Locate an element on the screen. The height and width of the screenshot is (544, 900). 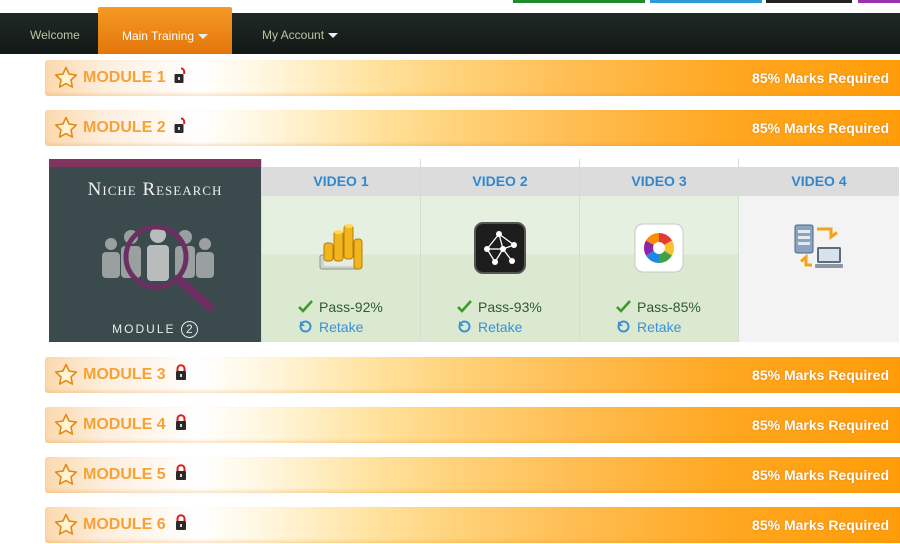
module-5-bar: MODULE 5 85% Marks Required is located at coordinates (472, 475).